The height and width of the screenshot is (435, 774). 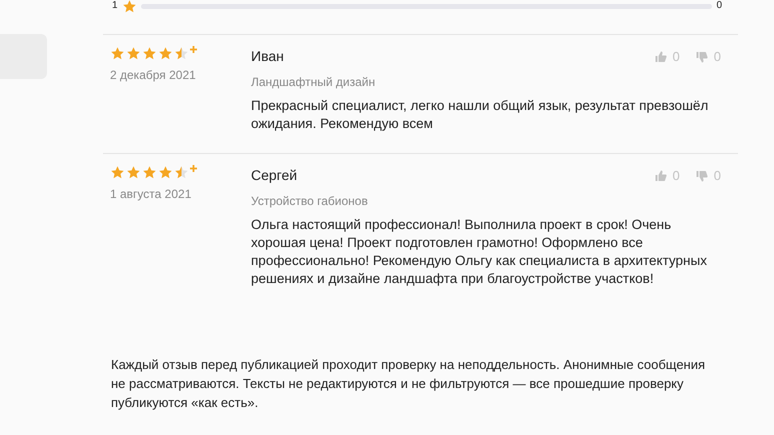 What do you see at coordinates (153, 75) in the screenshot?
I see `review-date: 2 декабря 2021` at bounding box center [153, 75].